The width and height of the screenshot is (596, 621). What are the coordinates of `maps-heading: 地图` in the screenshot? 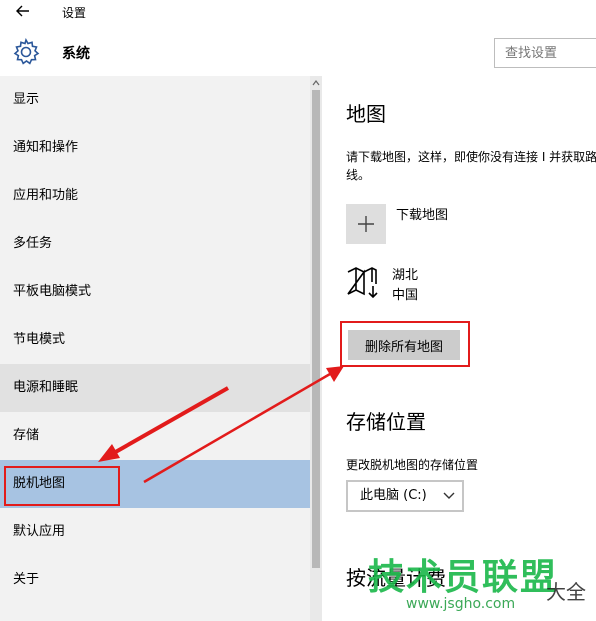 It's located at (366, 114).